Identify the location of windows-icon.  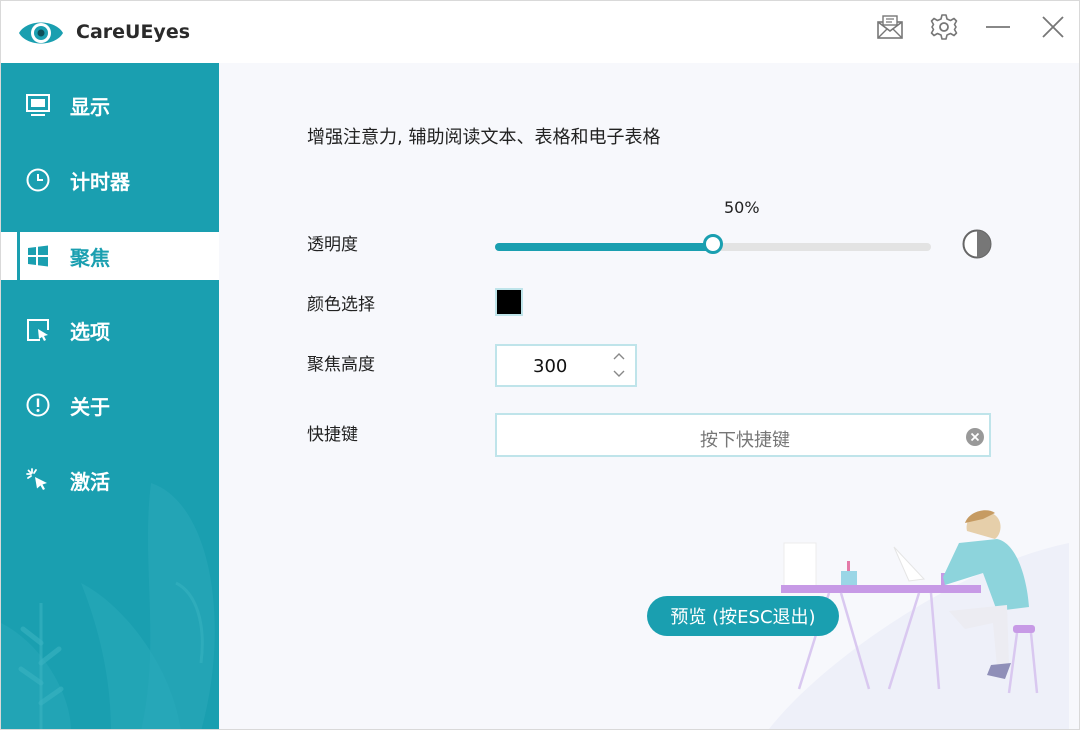
(38, 256).